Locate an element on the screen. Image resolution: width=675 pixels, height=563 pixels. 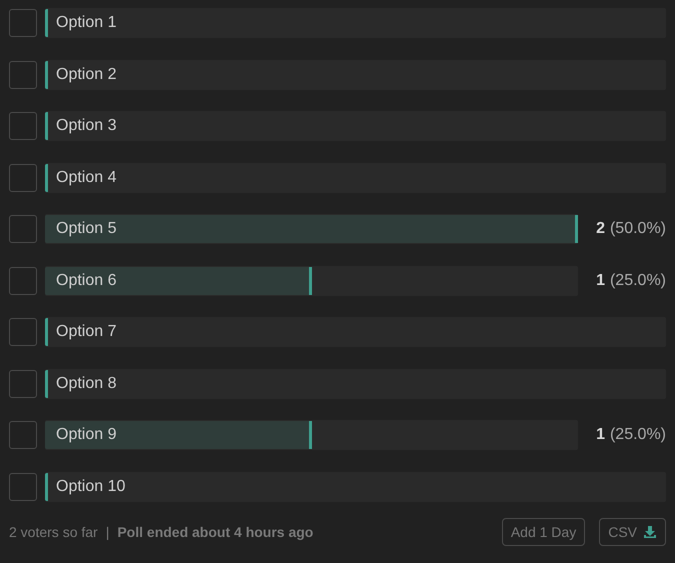
option-label: Option 8 is located at coordinates (85, 383).